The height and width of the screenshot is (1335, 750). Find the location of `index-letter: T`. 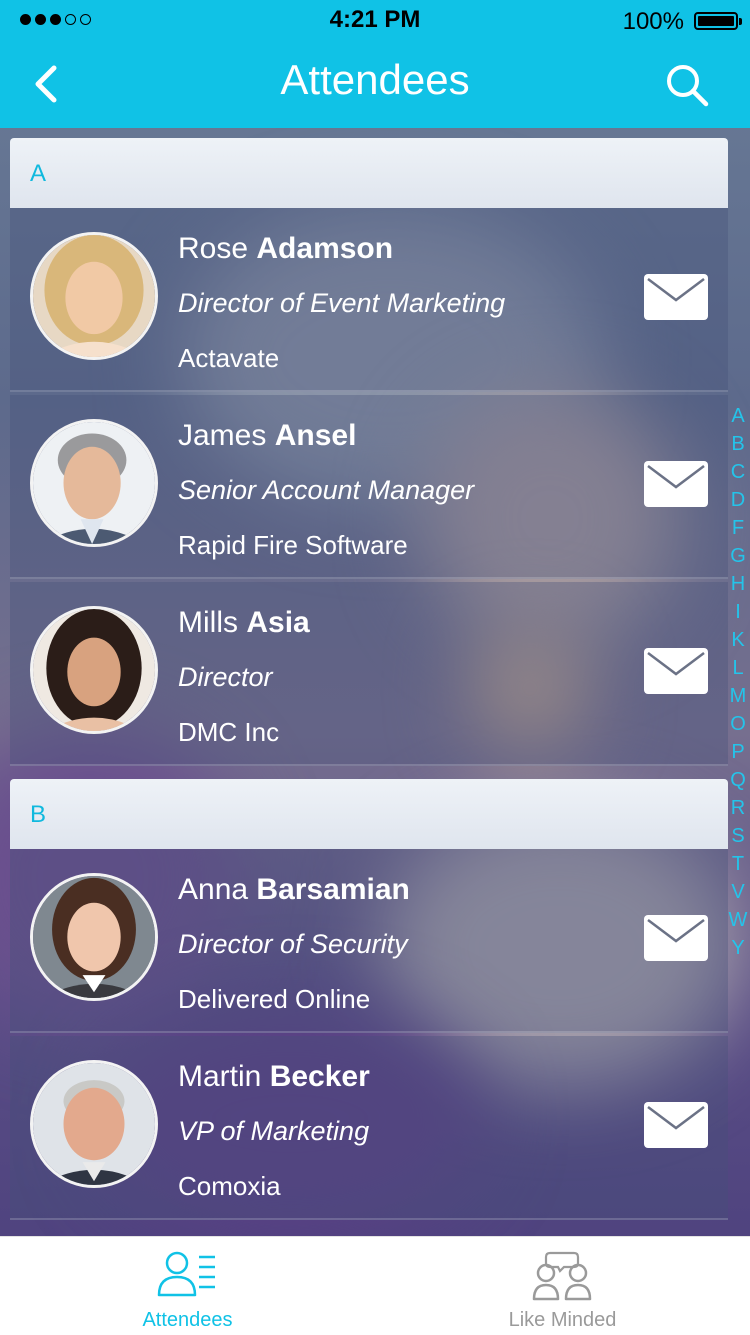

index-letter: T is located at coordinates (738, 864).